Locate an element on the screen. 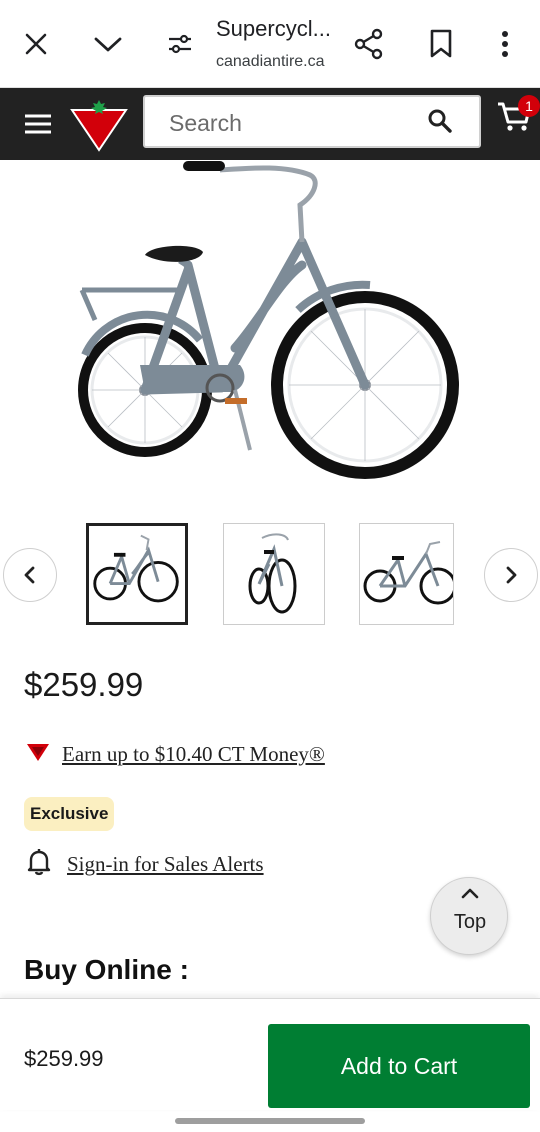 This screenshot has height=1132, width=540. ct-money-link: Earn up to $10.40 CT Money® is located at coordinates (193, 754).